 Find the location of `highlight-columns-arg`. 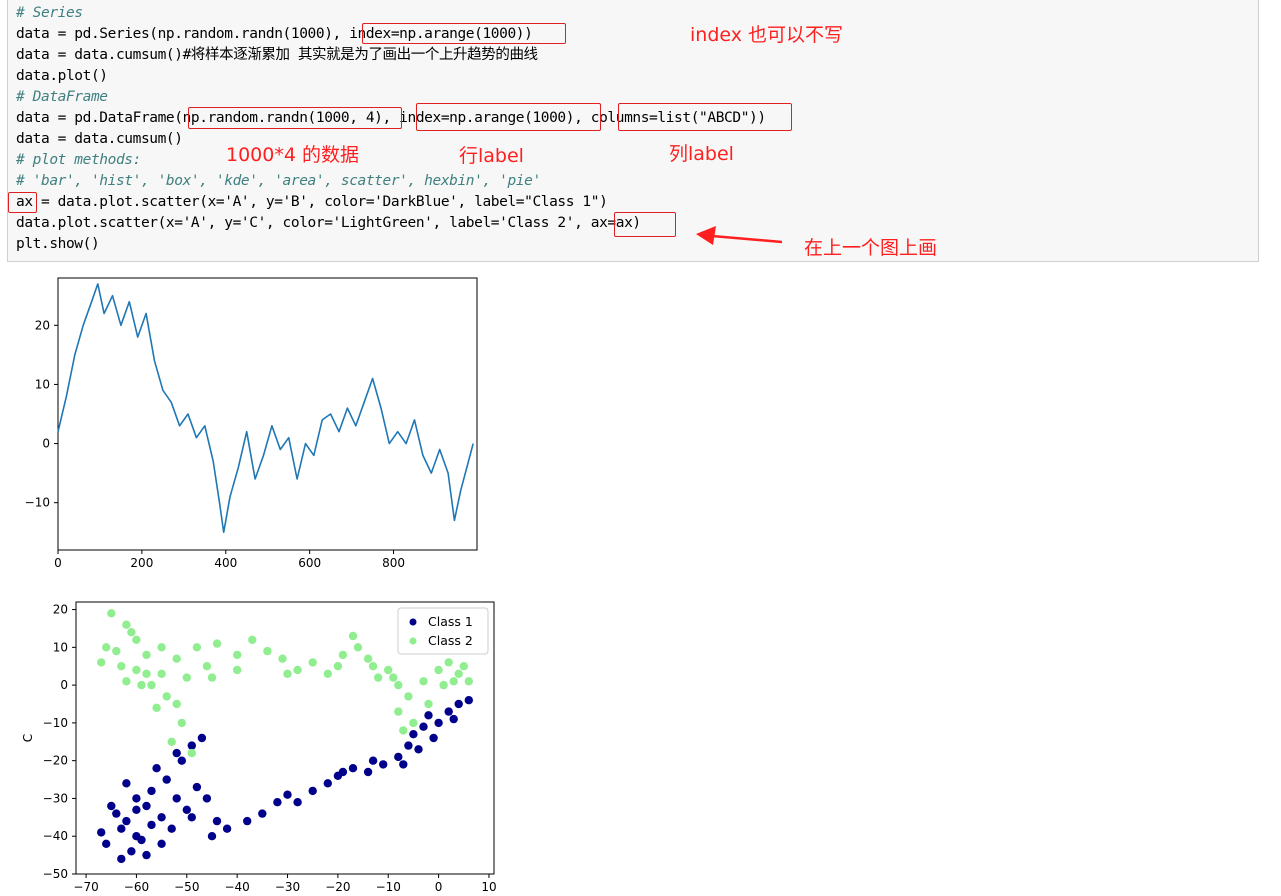

highlight-columns-arg is located at coordinates (705, 117).